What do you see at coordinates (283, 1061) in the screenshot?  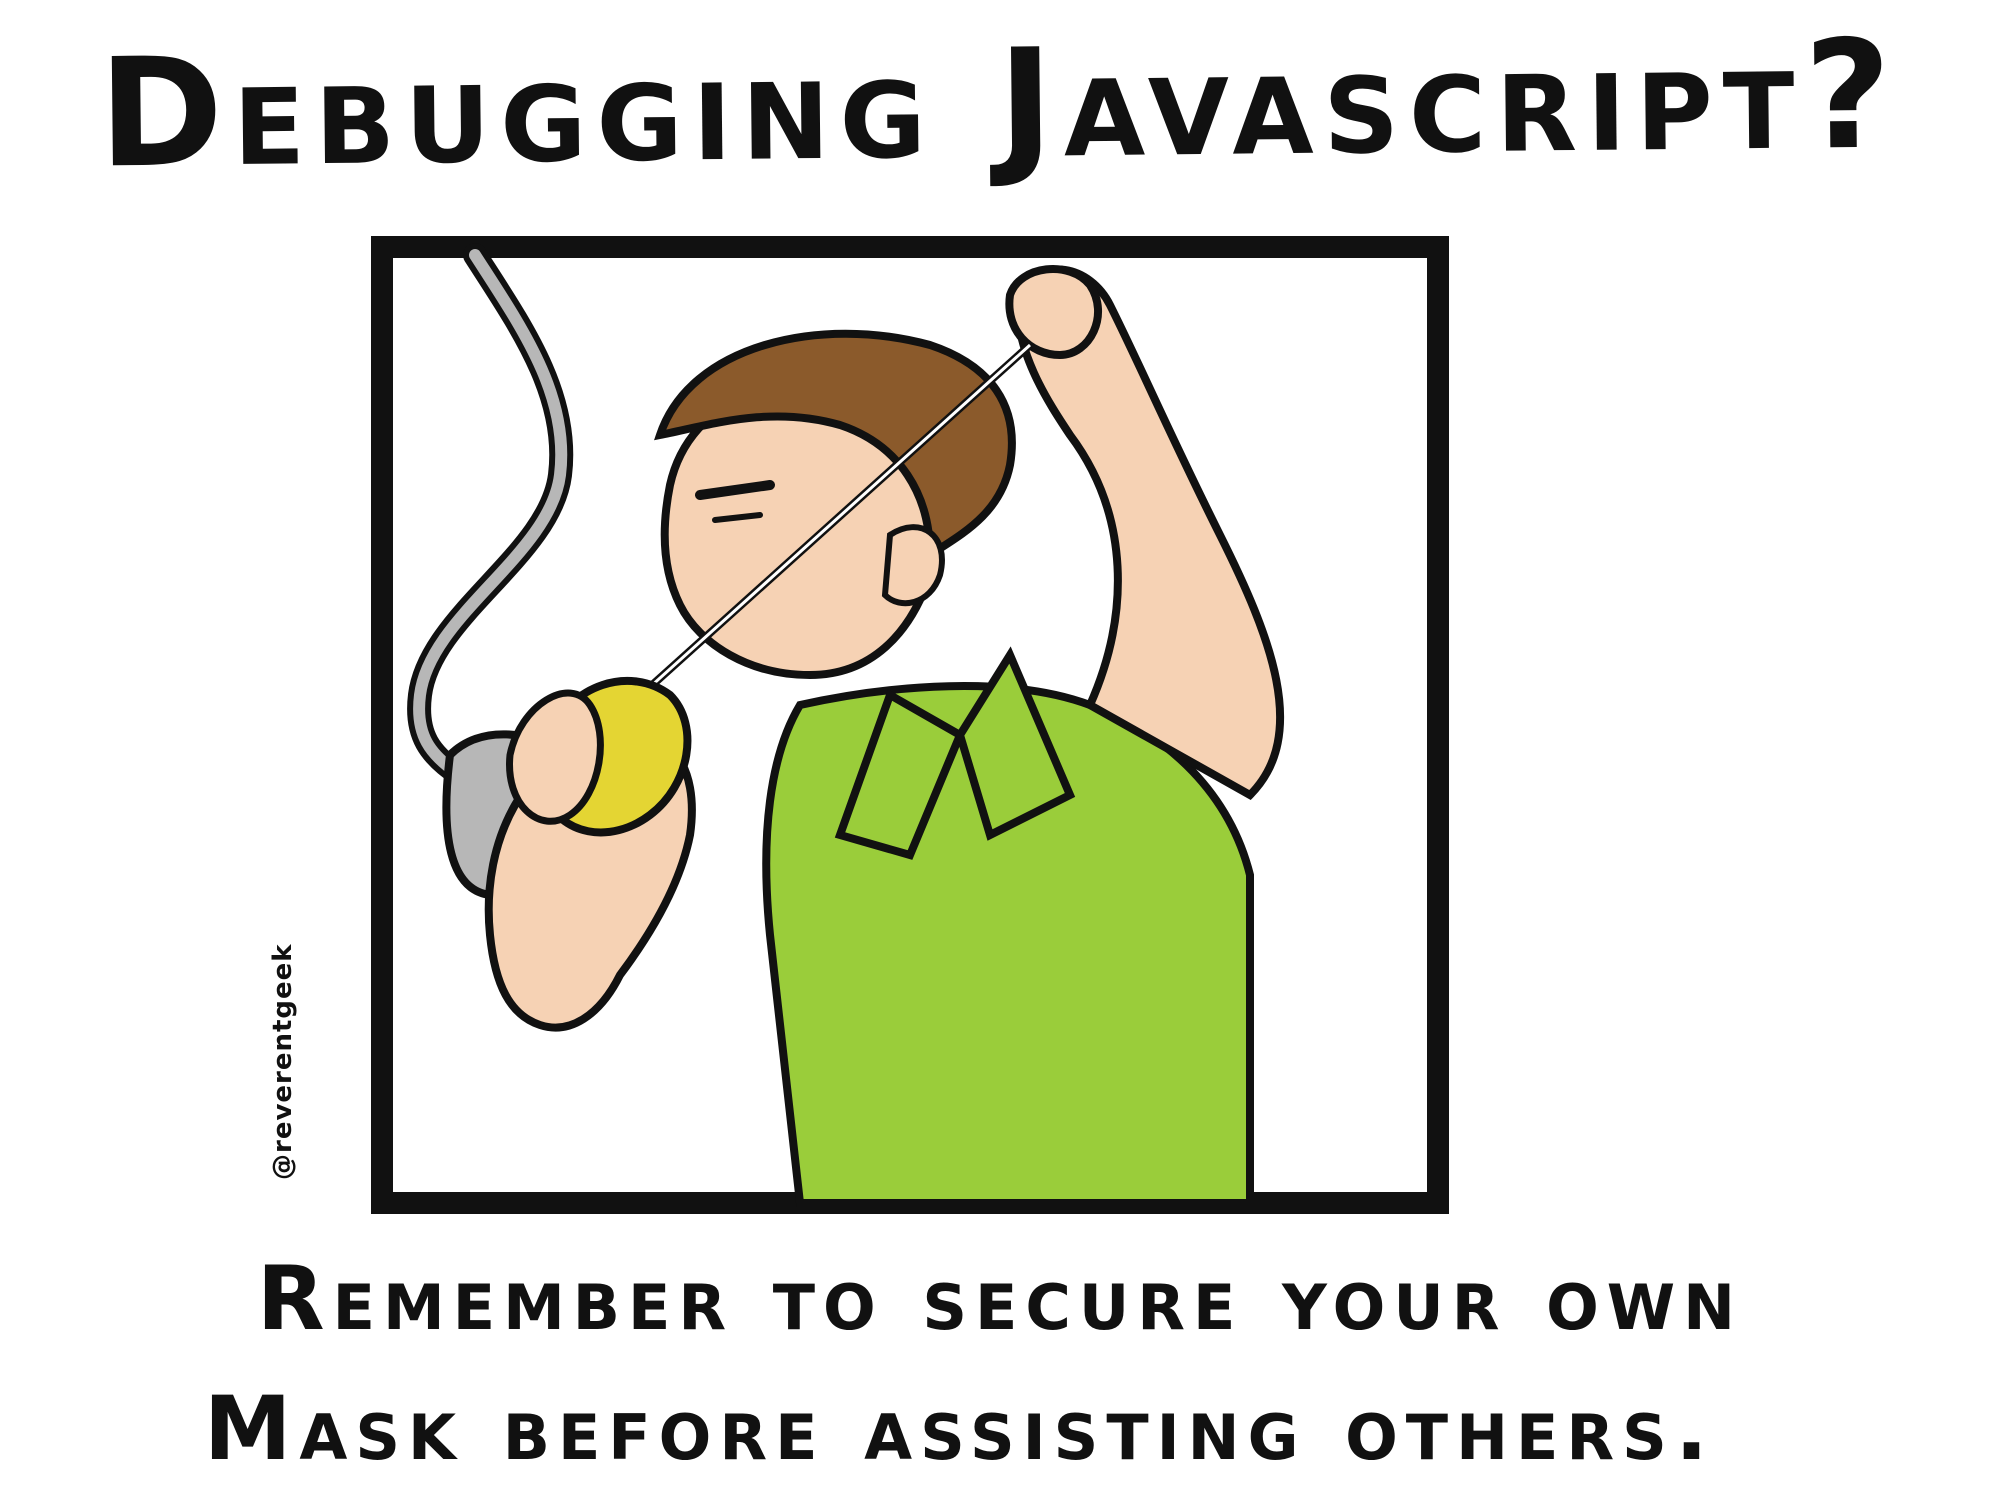 I see `artist-signature: @reverentgeek` at bounding box center [283, 1061].